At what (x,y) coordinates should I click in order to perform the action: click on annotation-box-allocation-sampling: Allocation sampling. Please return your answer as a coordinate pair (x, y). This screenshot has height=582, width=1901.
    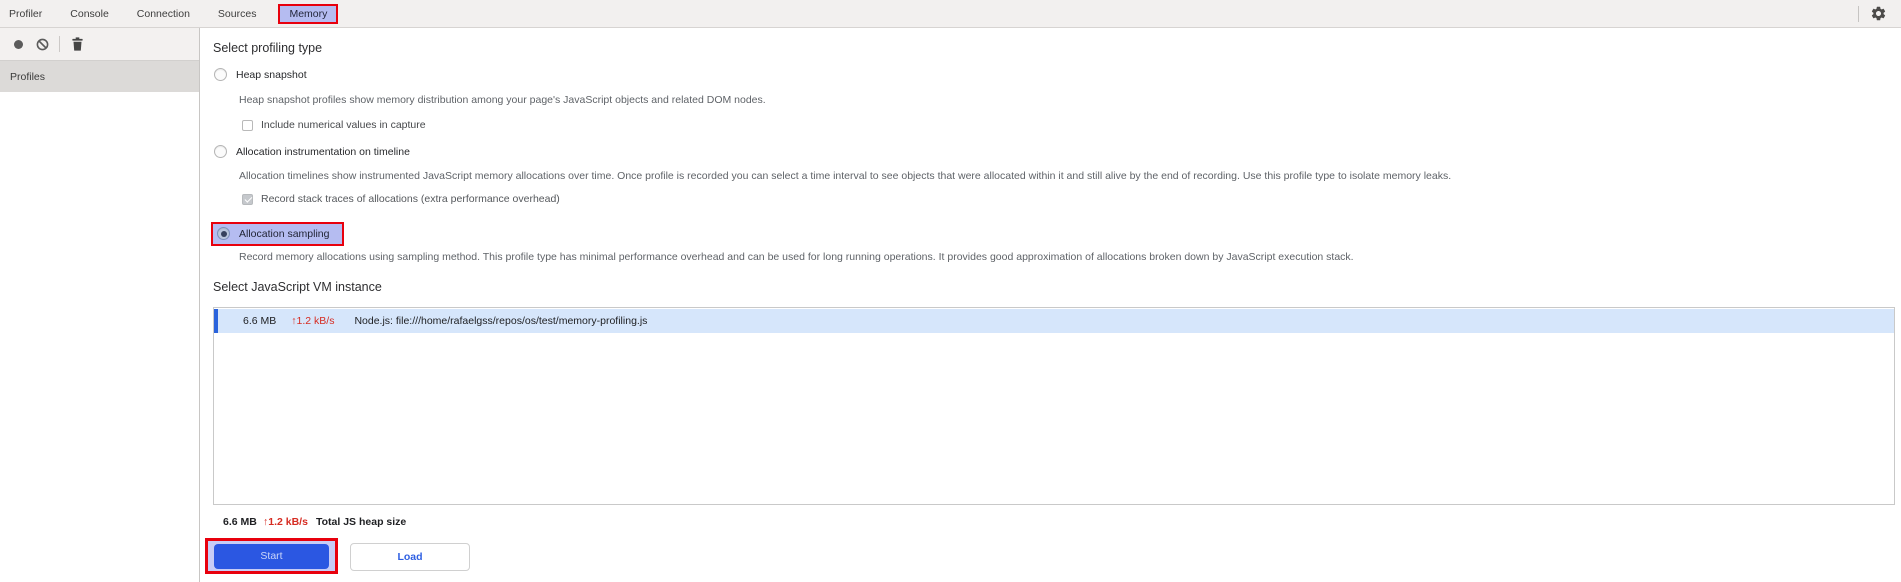
    Looking at the image, I should click on (278, 234).